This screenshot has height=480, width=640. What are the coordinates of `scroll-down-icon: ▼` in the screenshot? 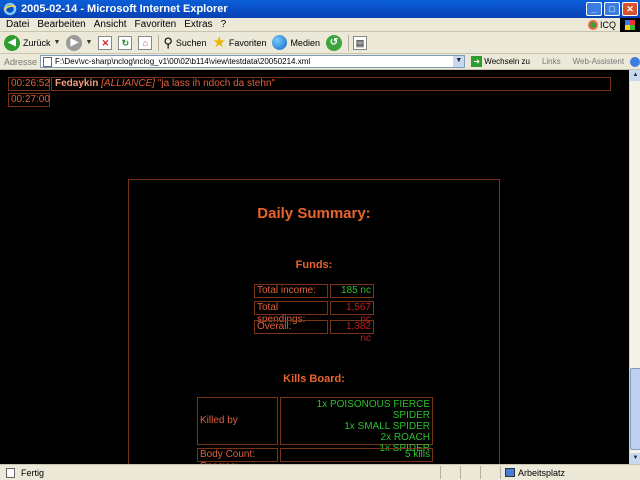 It's located at (635, 458).